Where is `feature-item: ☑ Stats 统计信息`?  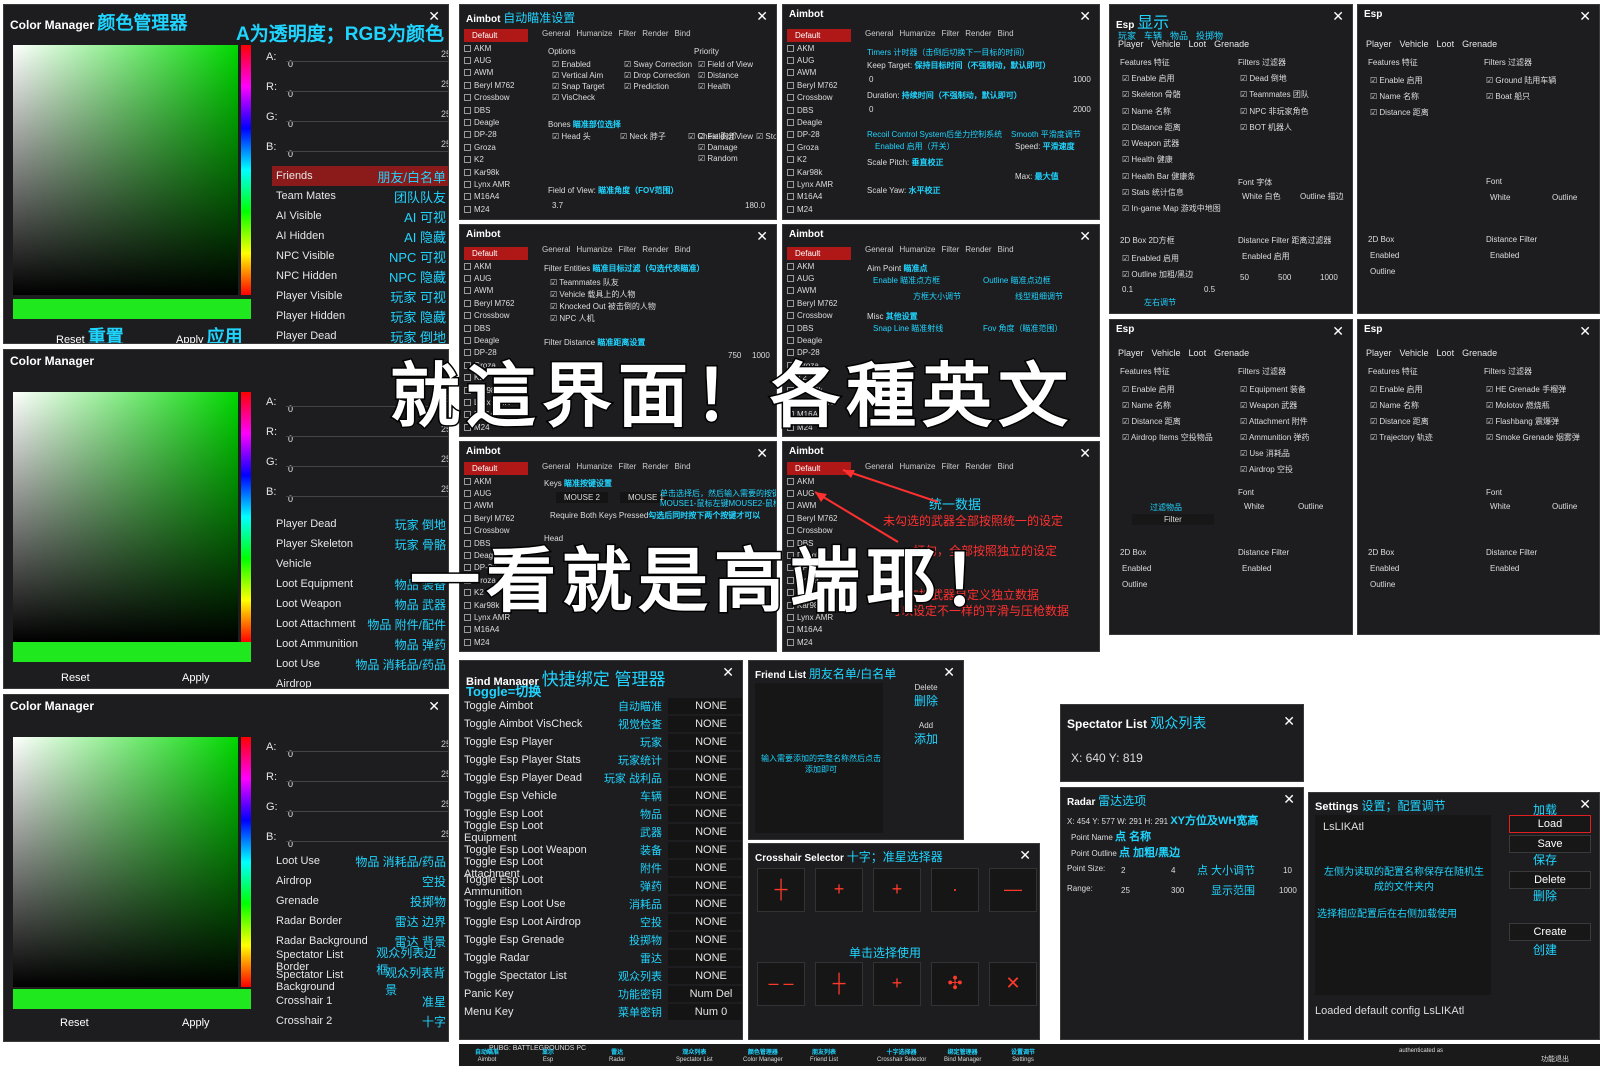 feature-item: ☑ Stats 统计信息 is located at coordinates (1171, 193).